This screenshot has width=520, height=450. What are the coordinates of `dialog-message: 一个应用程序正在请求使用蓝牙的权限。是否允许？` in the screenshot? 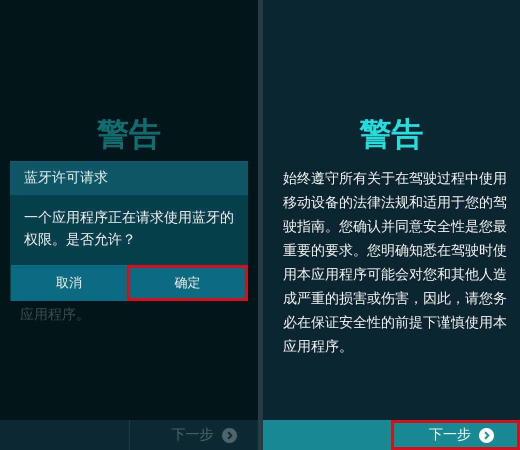 It's located at (129, 229).